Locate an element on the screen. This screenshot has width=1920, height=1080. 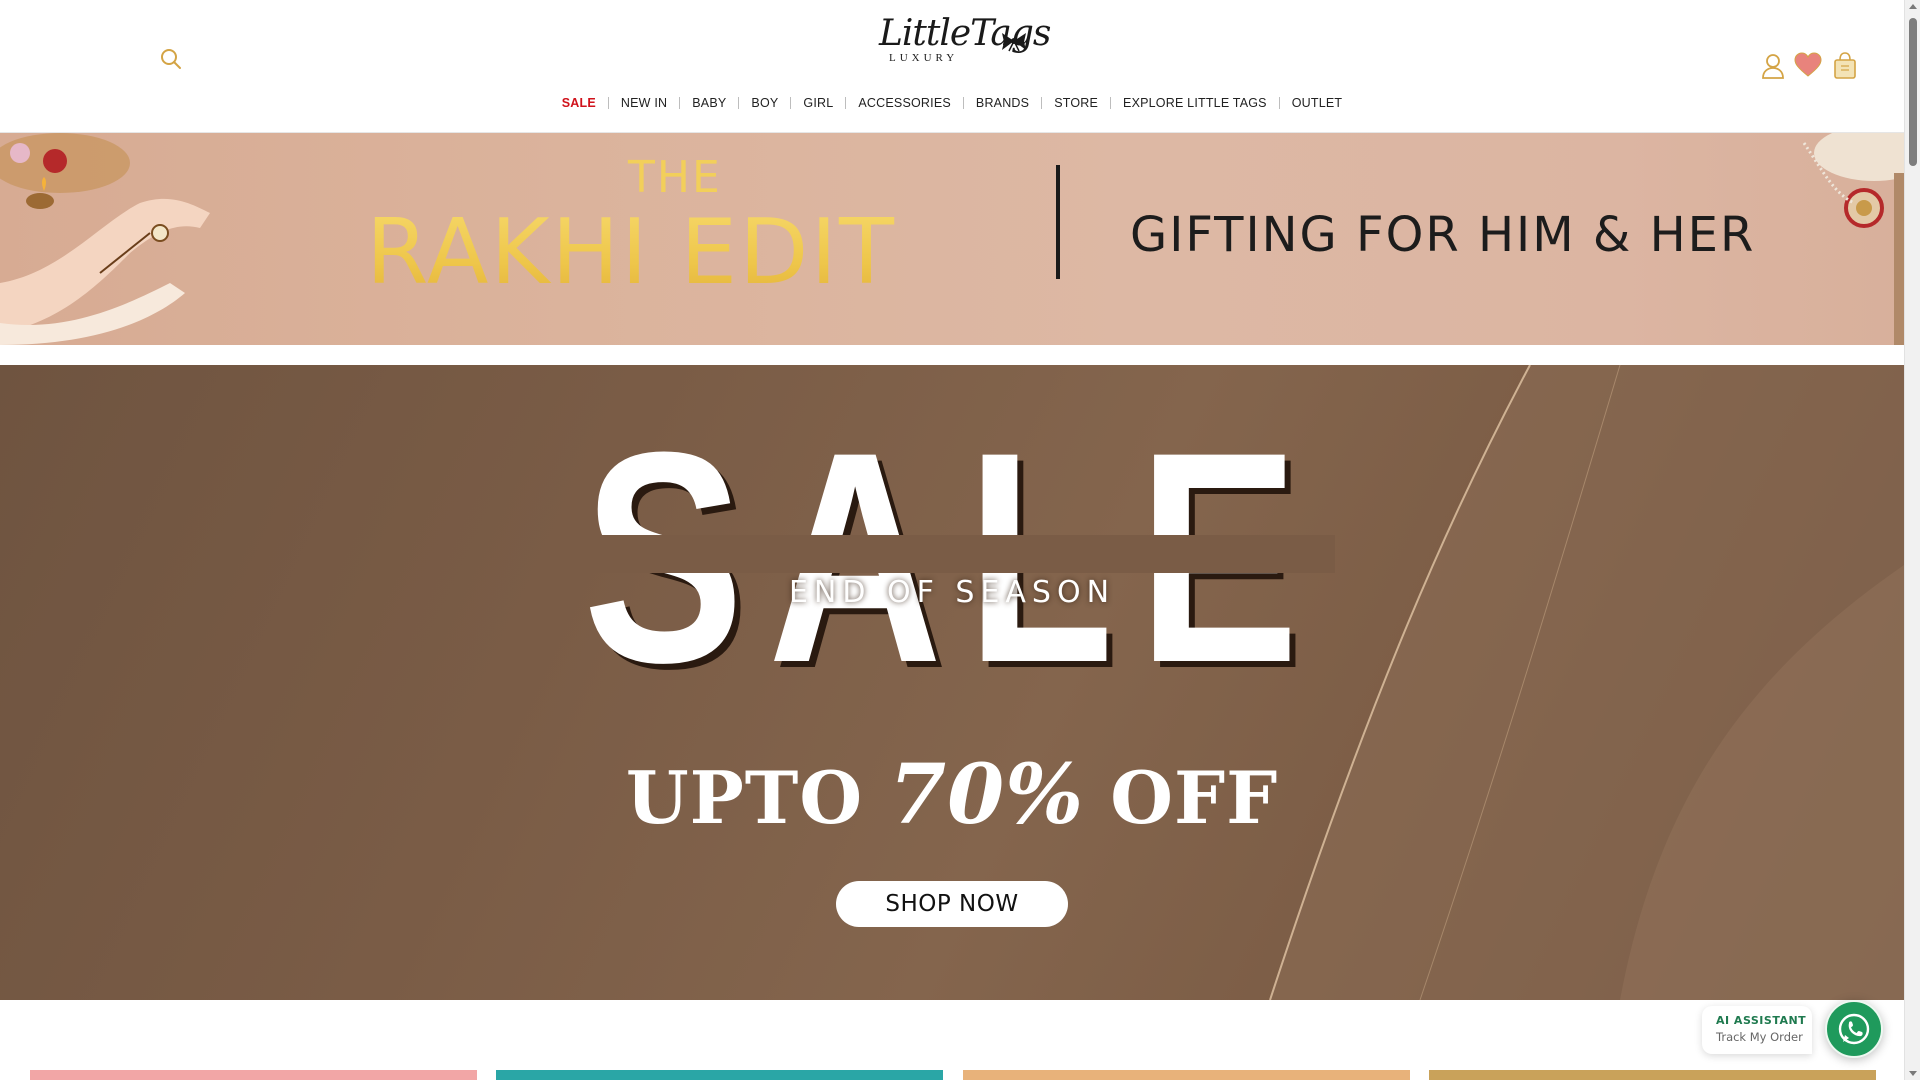
rakhi-title: RAKHI EDIT is located at coordinates (631, 252).